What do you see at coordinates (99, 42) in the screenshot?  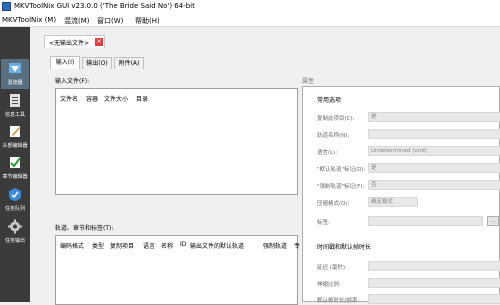 I see `close-icon: ×` at bounding box center [99, 42].